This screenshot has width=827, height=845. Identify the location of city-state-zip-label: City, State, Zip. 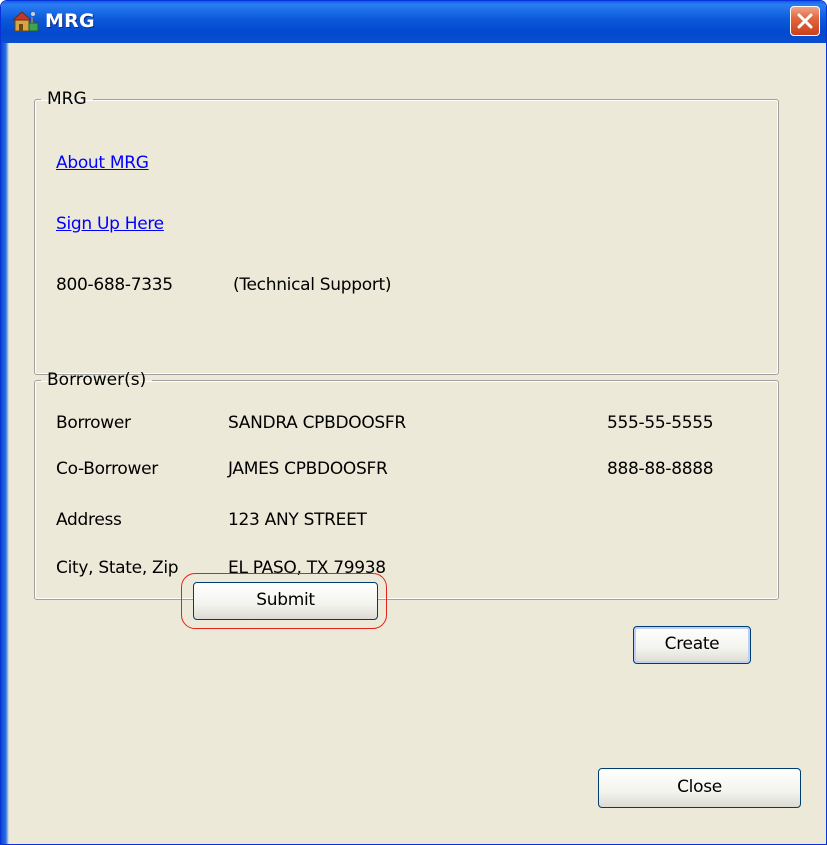
(117, 568).